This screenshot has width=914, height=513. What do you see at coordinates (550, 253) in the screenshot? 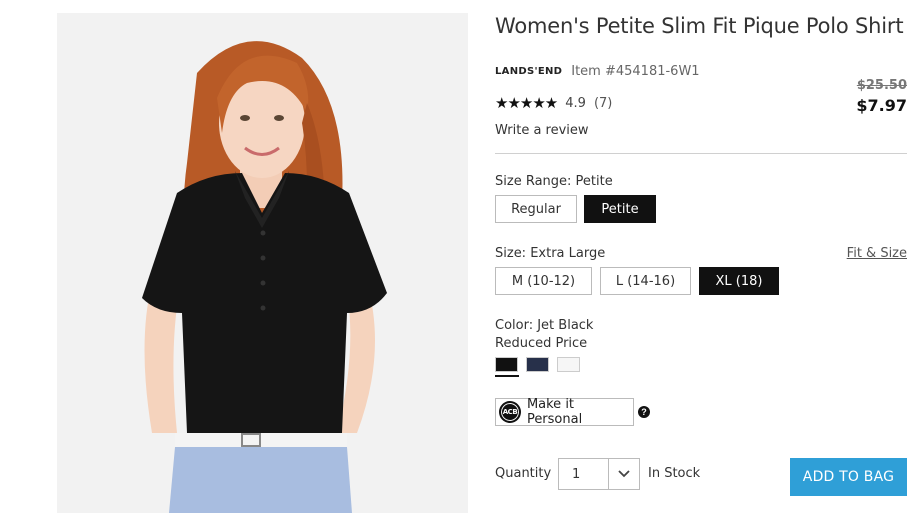
I see `size-label: Size: Extra Large` at bounding box center [550, 253].